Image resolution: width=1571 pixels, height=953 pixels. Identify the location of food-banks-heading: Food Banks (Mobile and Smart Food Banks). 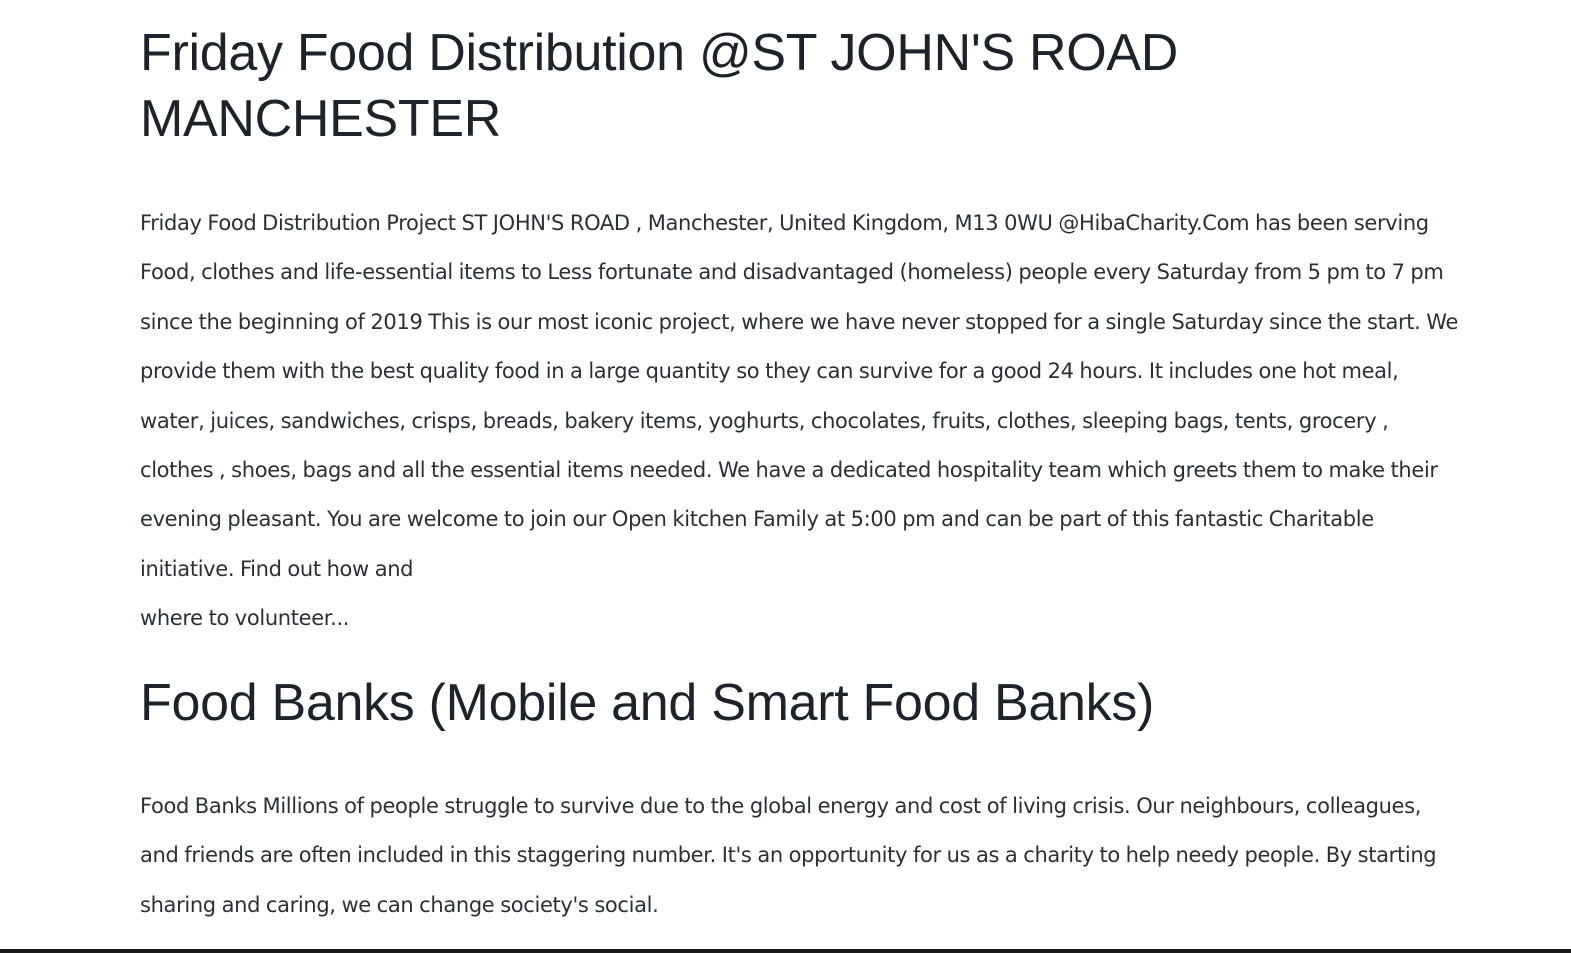
(647, 703).